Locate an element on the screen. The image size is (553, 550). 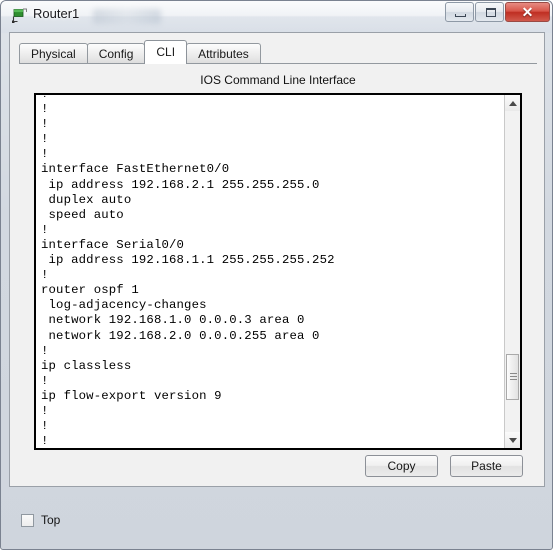
window-title: Router1 is located at coordinates (56, 13).